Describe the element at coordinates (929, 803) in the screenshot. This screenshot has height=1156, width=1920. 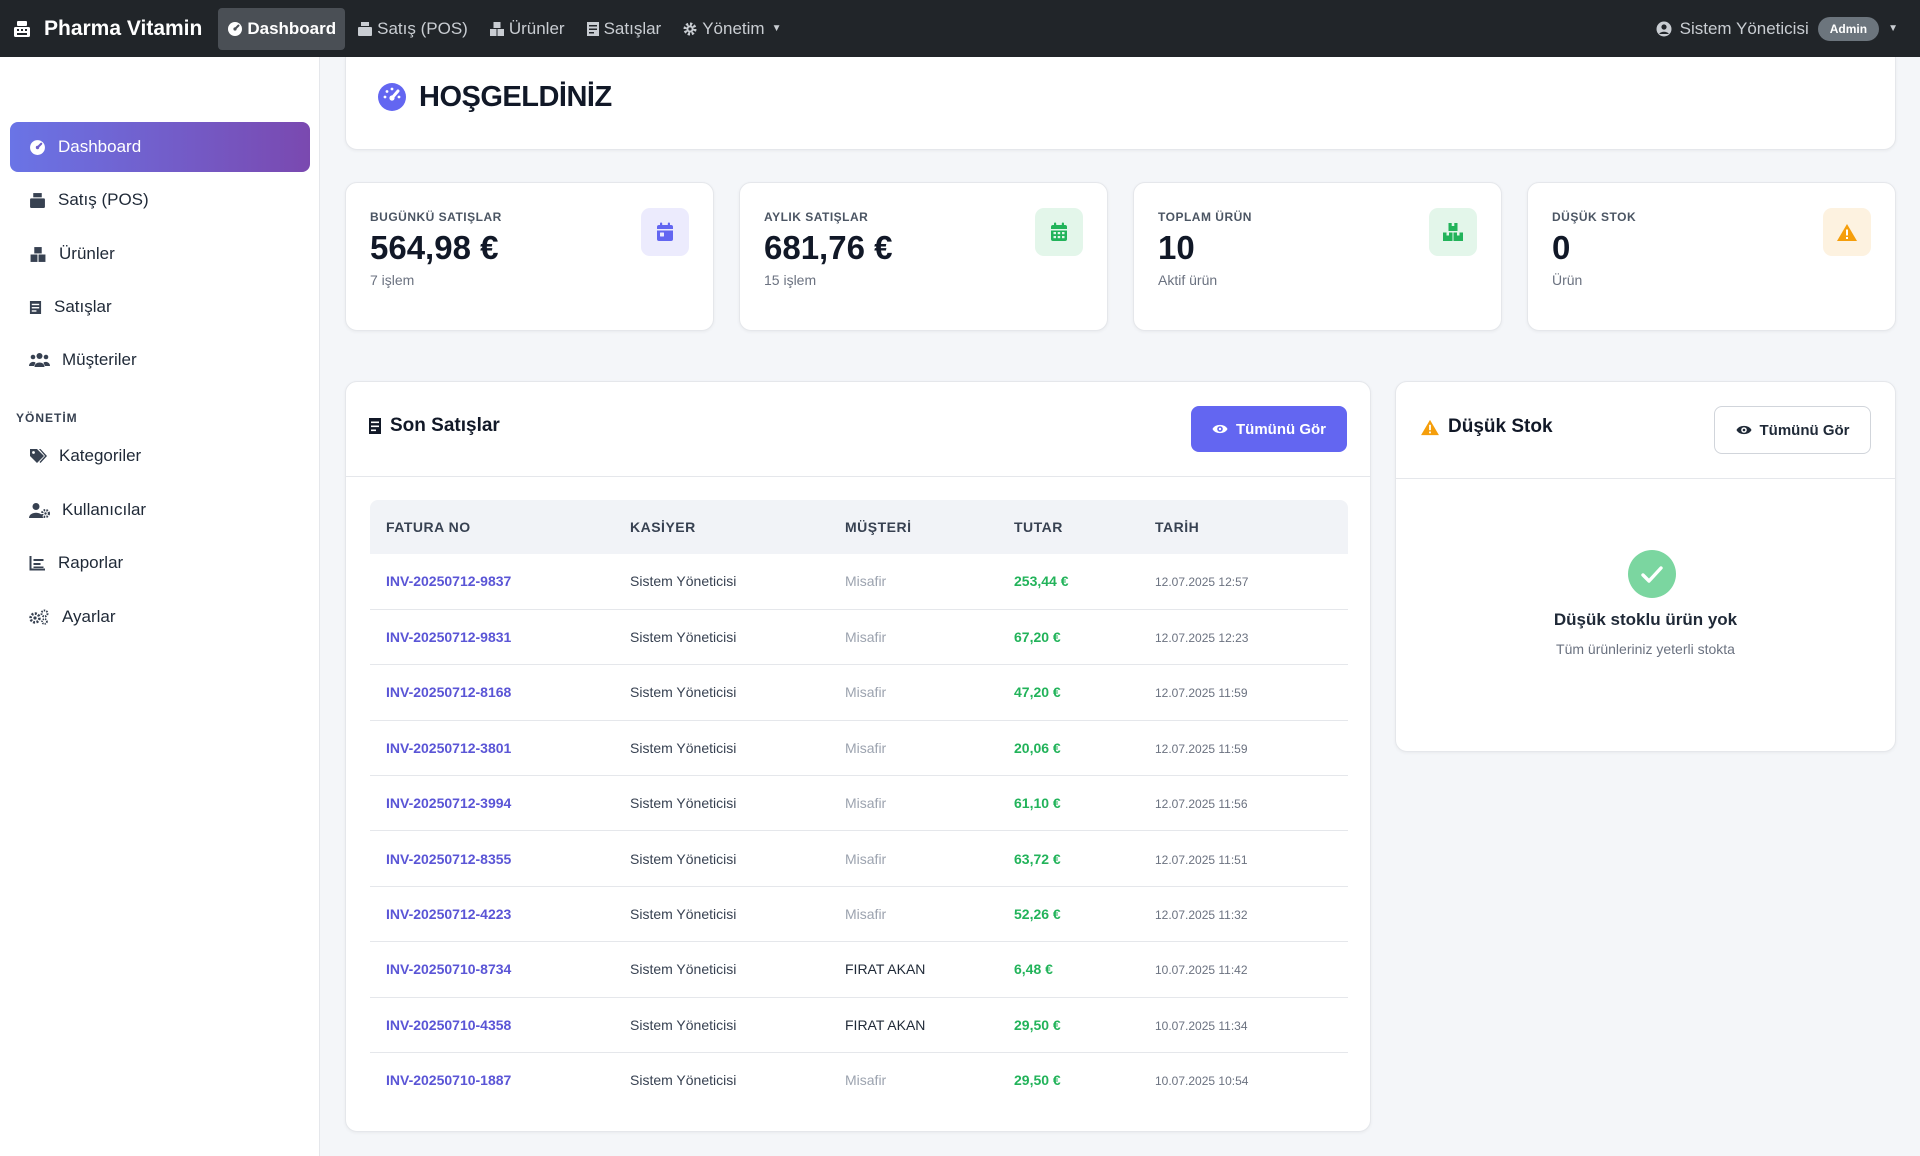
I see `customer-cell-td: Misafir` at that location.